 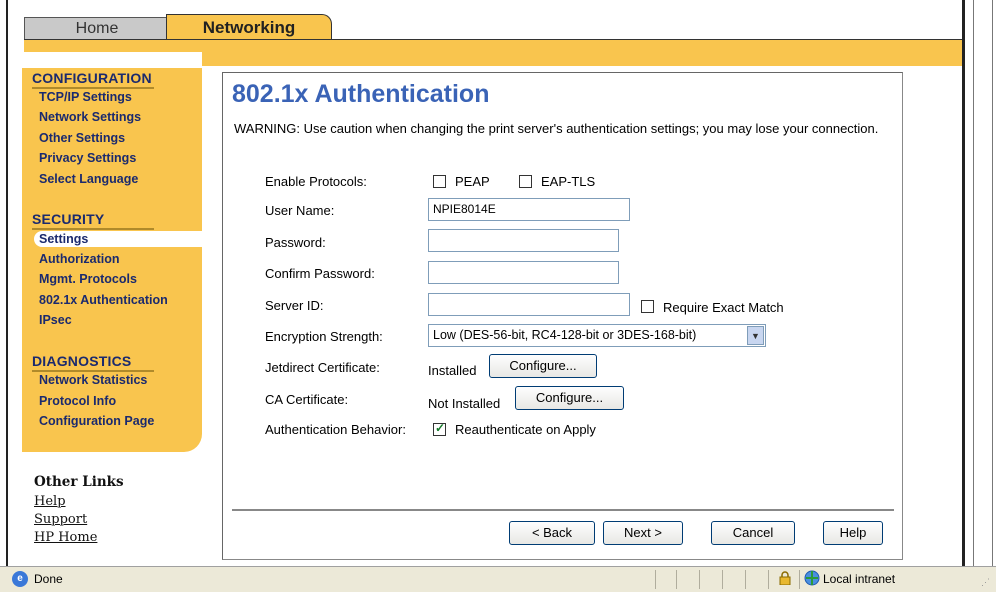 I want to click on sidebar-item-protocol-info: Protocol Info, so click(x=77, y=401).